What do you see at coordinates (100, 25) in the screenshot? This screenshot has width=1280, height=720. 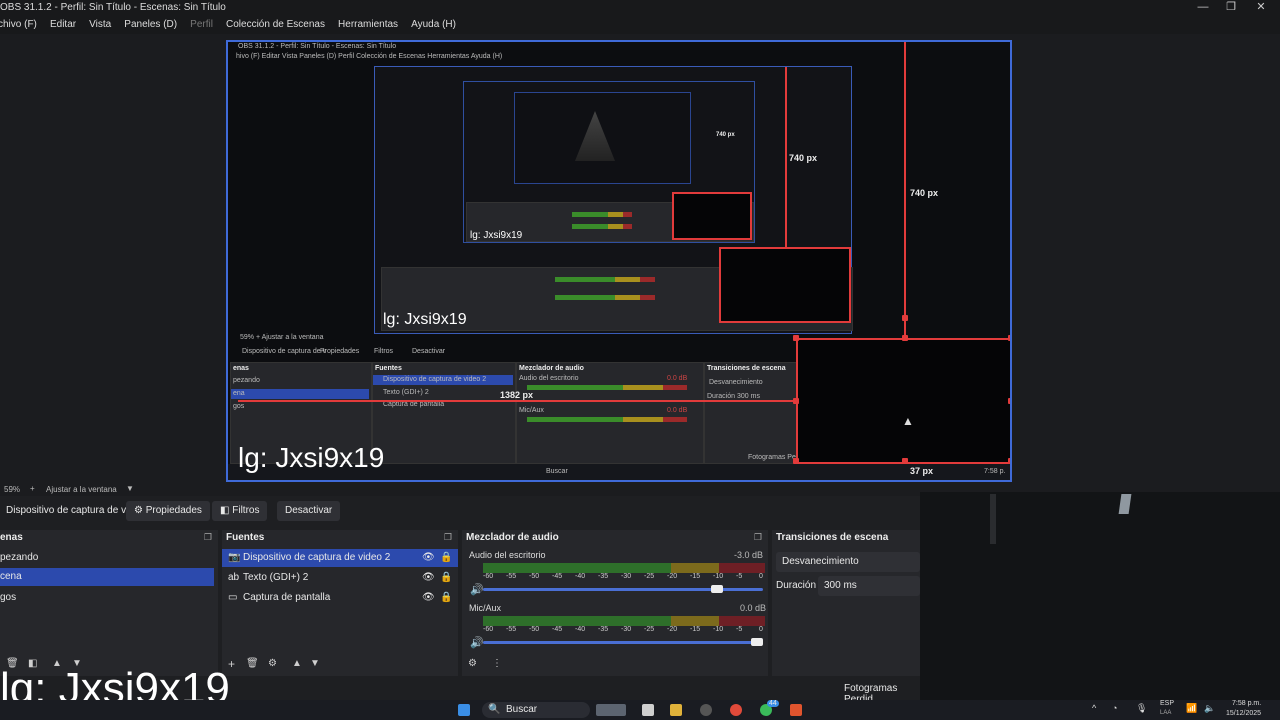 I see `menu-vista: Vista` at bounding box center [100, 25].